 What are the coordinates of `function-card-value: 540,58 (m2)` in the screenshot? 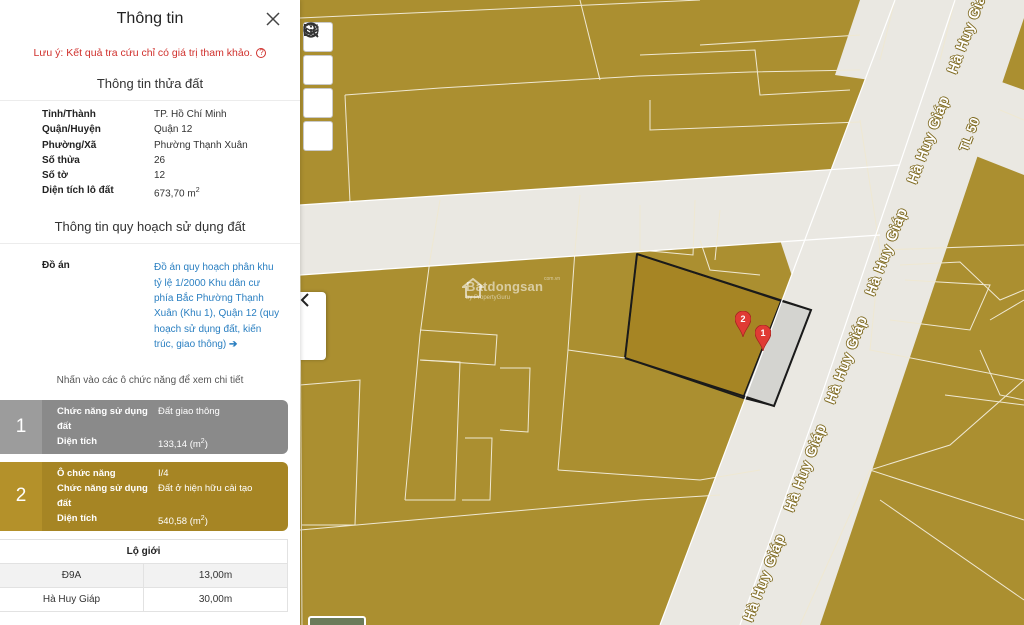 It's located at (183, 520).